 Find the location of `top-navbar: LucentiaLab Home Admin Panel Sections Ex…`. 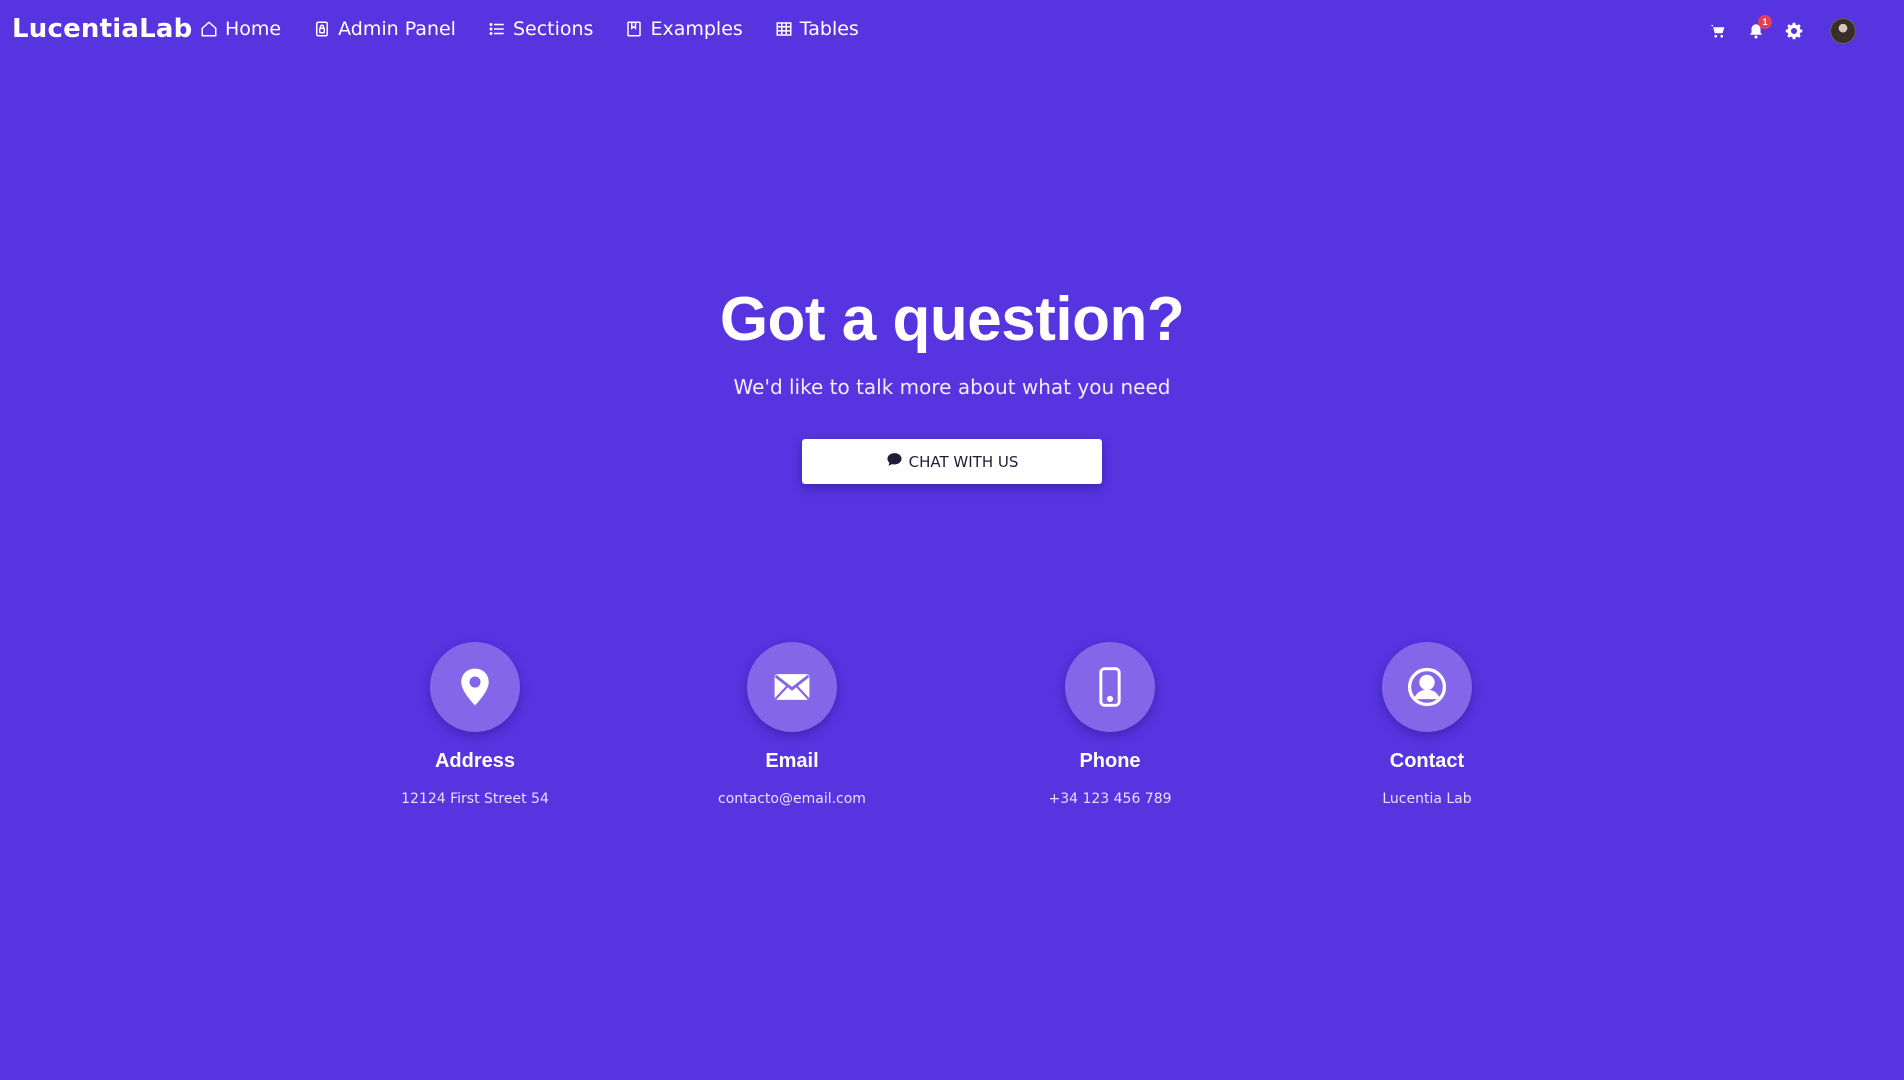

top-navbar: LucentiaLab Home Admin Panel Sections Ex… is located at coordinates (952, 31).